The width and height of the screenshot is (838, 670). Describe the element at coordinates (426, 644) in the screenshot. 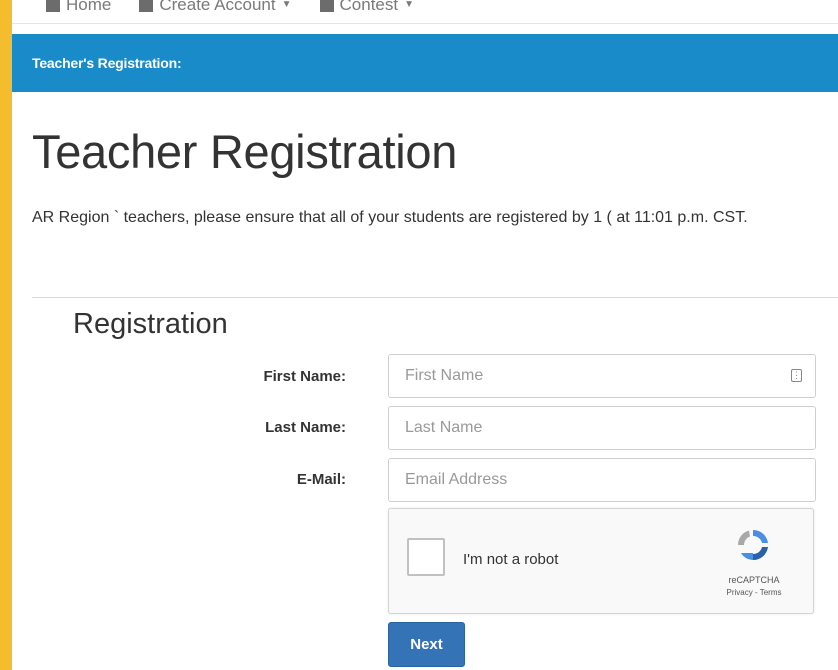

I see `next-button: Next` at that location.